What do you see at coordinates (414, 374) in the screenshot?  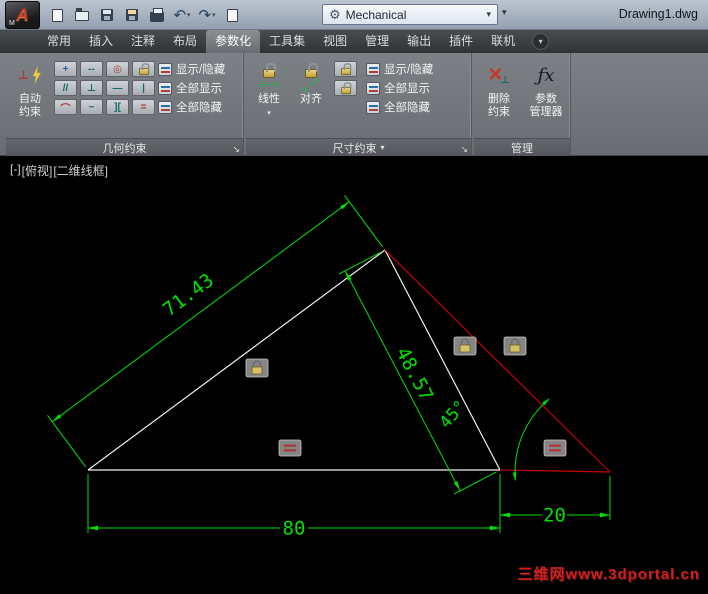 I see `dim-text-inner-slope: 48.57` at bounding box center [414, 374].